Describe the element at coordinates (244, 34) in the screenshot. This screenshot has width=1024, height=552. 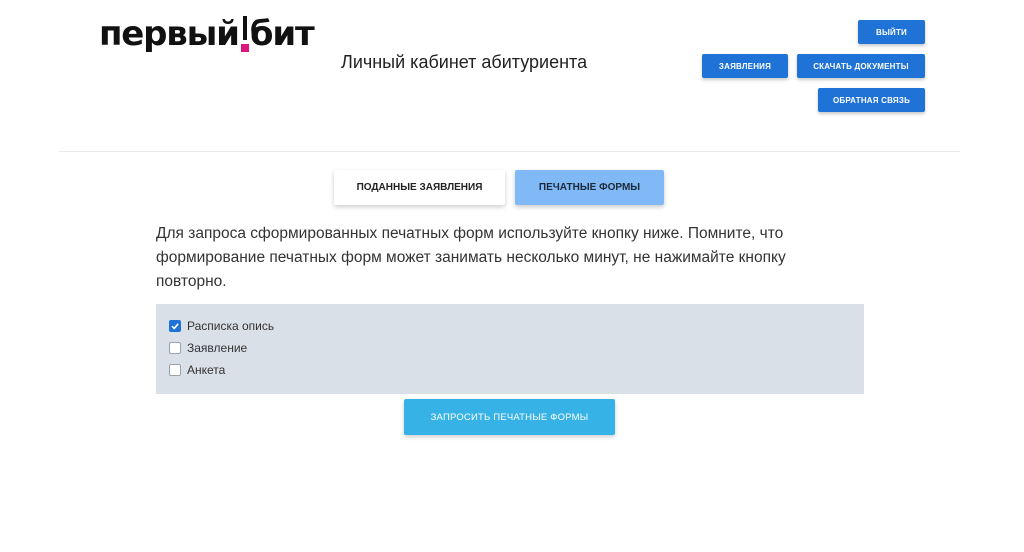
I see `logo-separator` at that location.